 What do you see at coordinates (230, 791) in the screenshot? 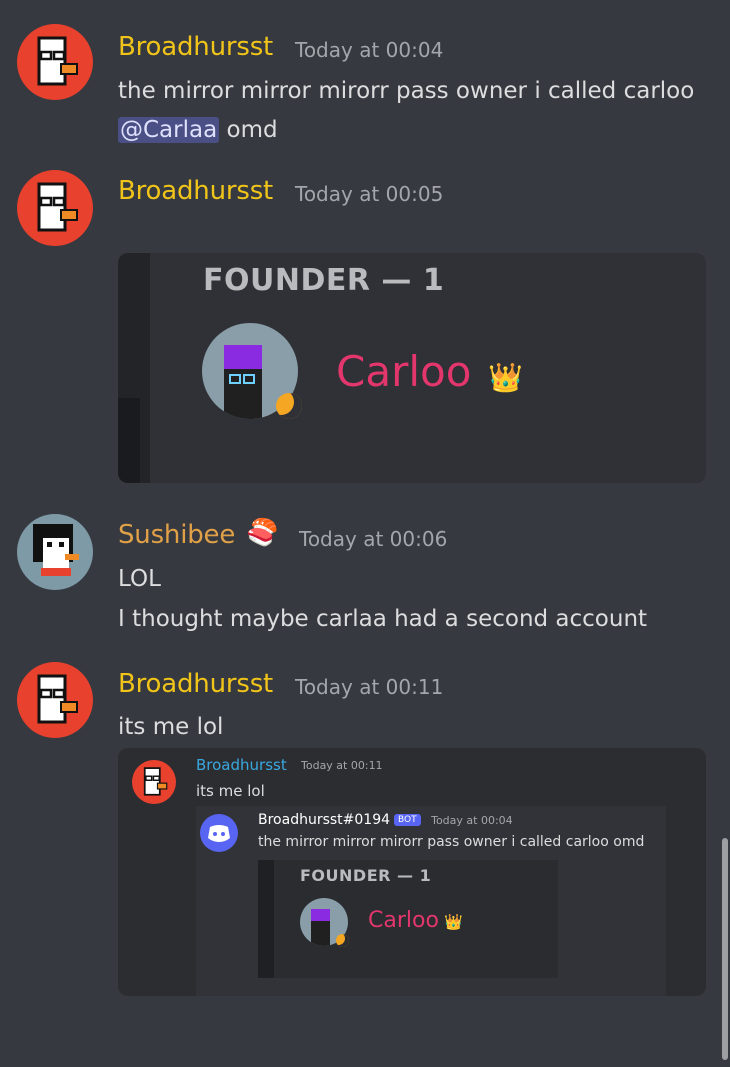
I see `reply-text: its me lol` at bounding box center [230, 791].